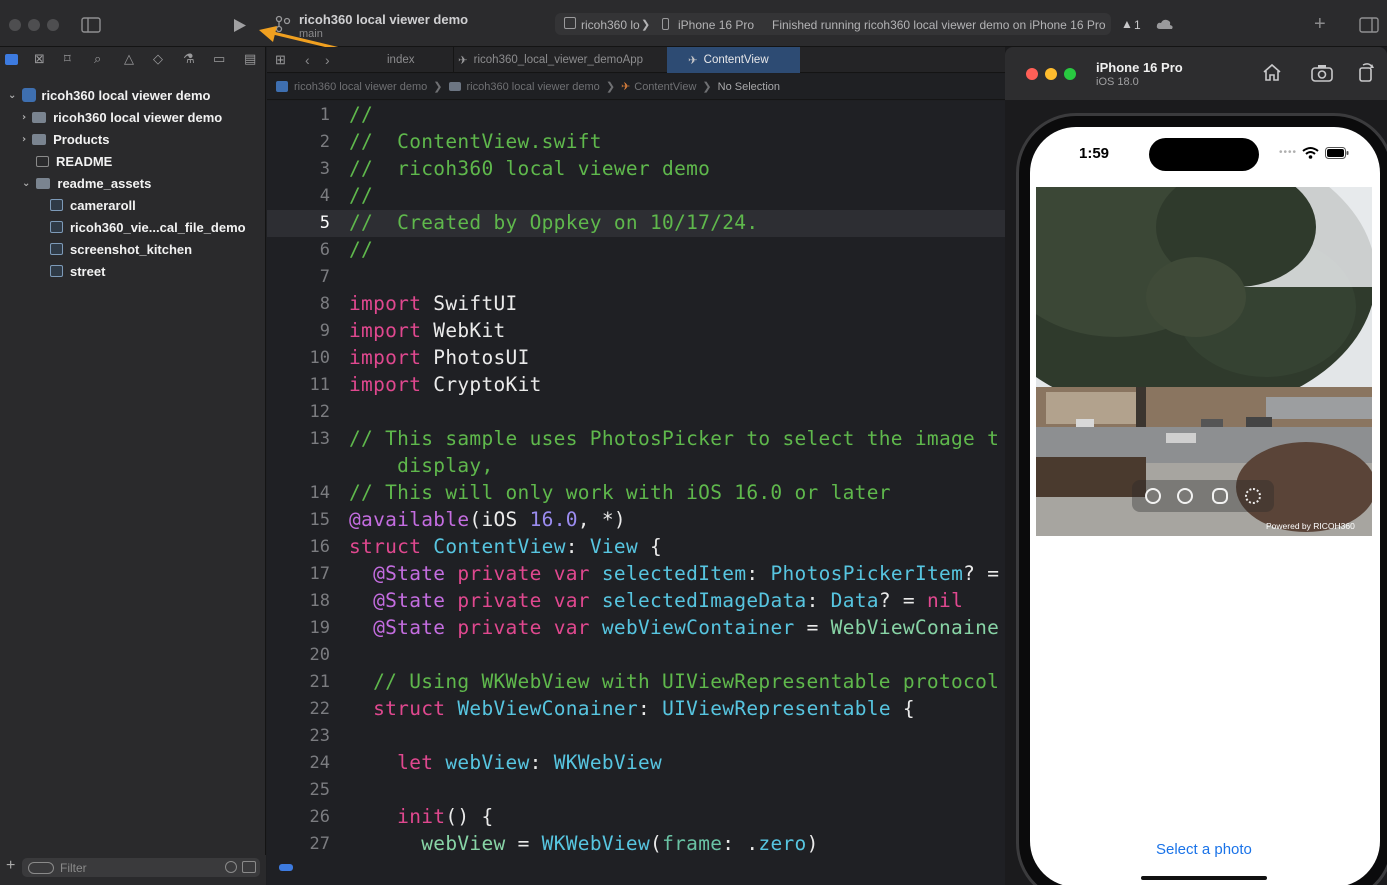 Image resolution: width=1387 pixels, height=885 pixels. What do you see at coordinates (302, 628) in the screenshot?
I see `line-number: 19` at bounding box center [302, 628].